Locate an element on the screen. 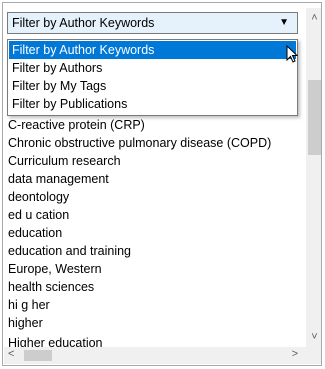  keyword-item: education and training is located at coordinates (69, 251).